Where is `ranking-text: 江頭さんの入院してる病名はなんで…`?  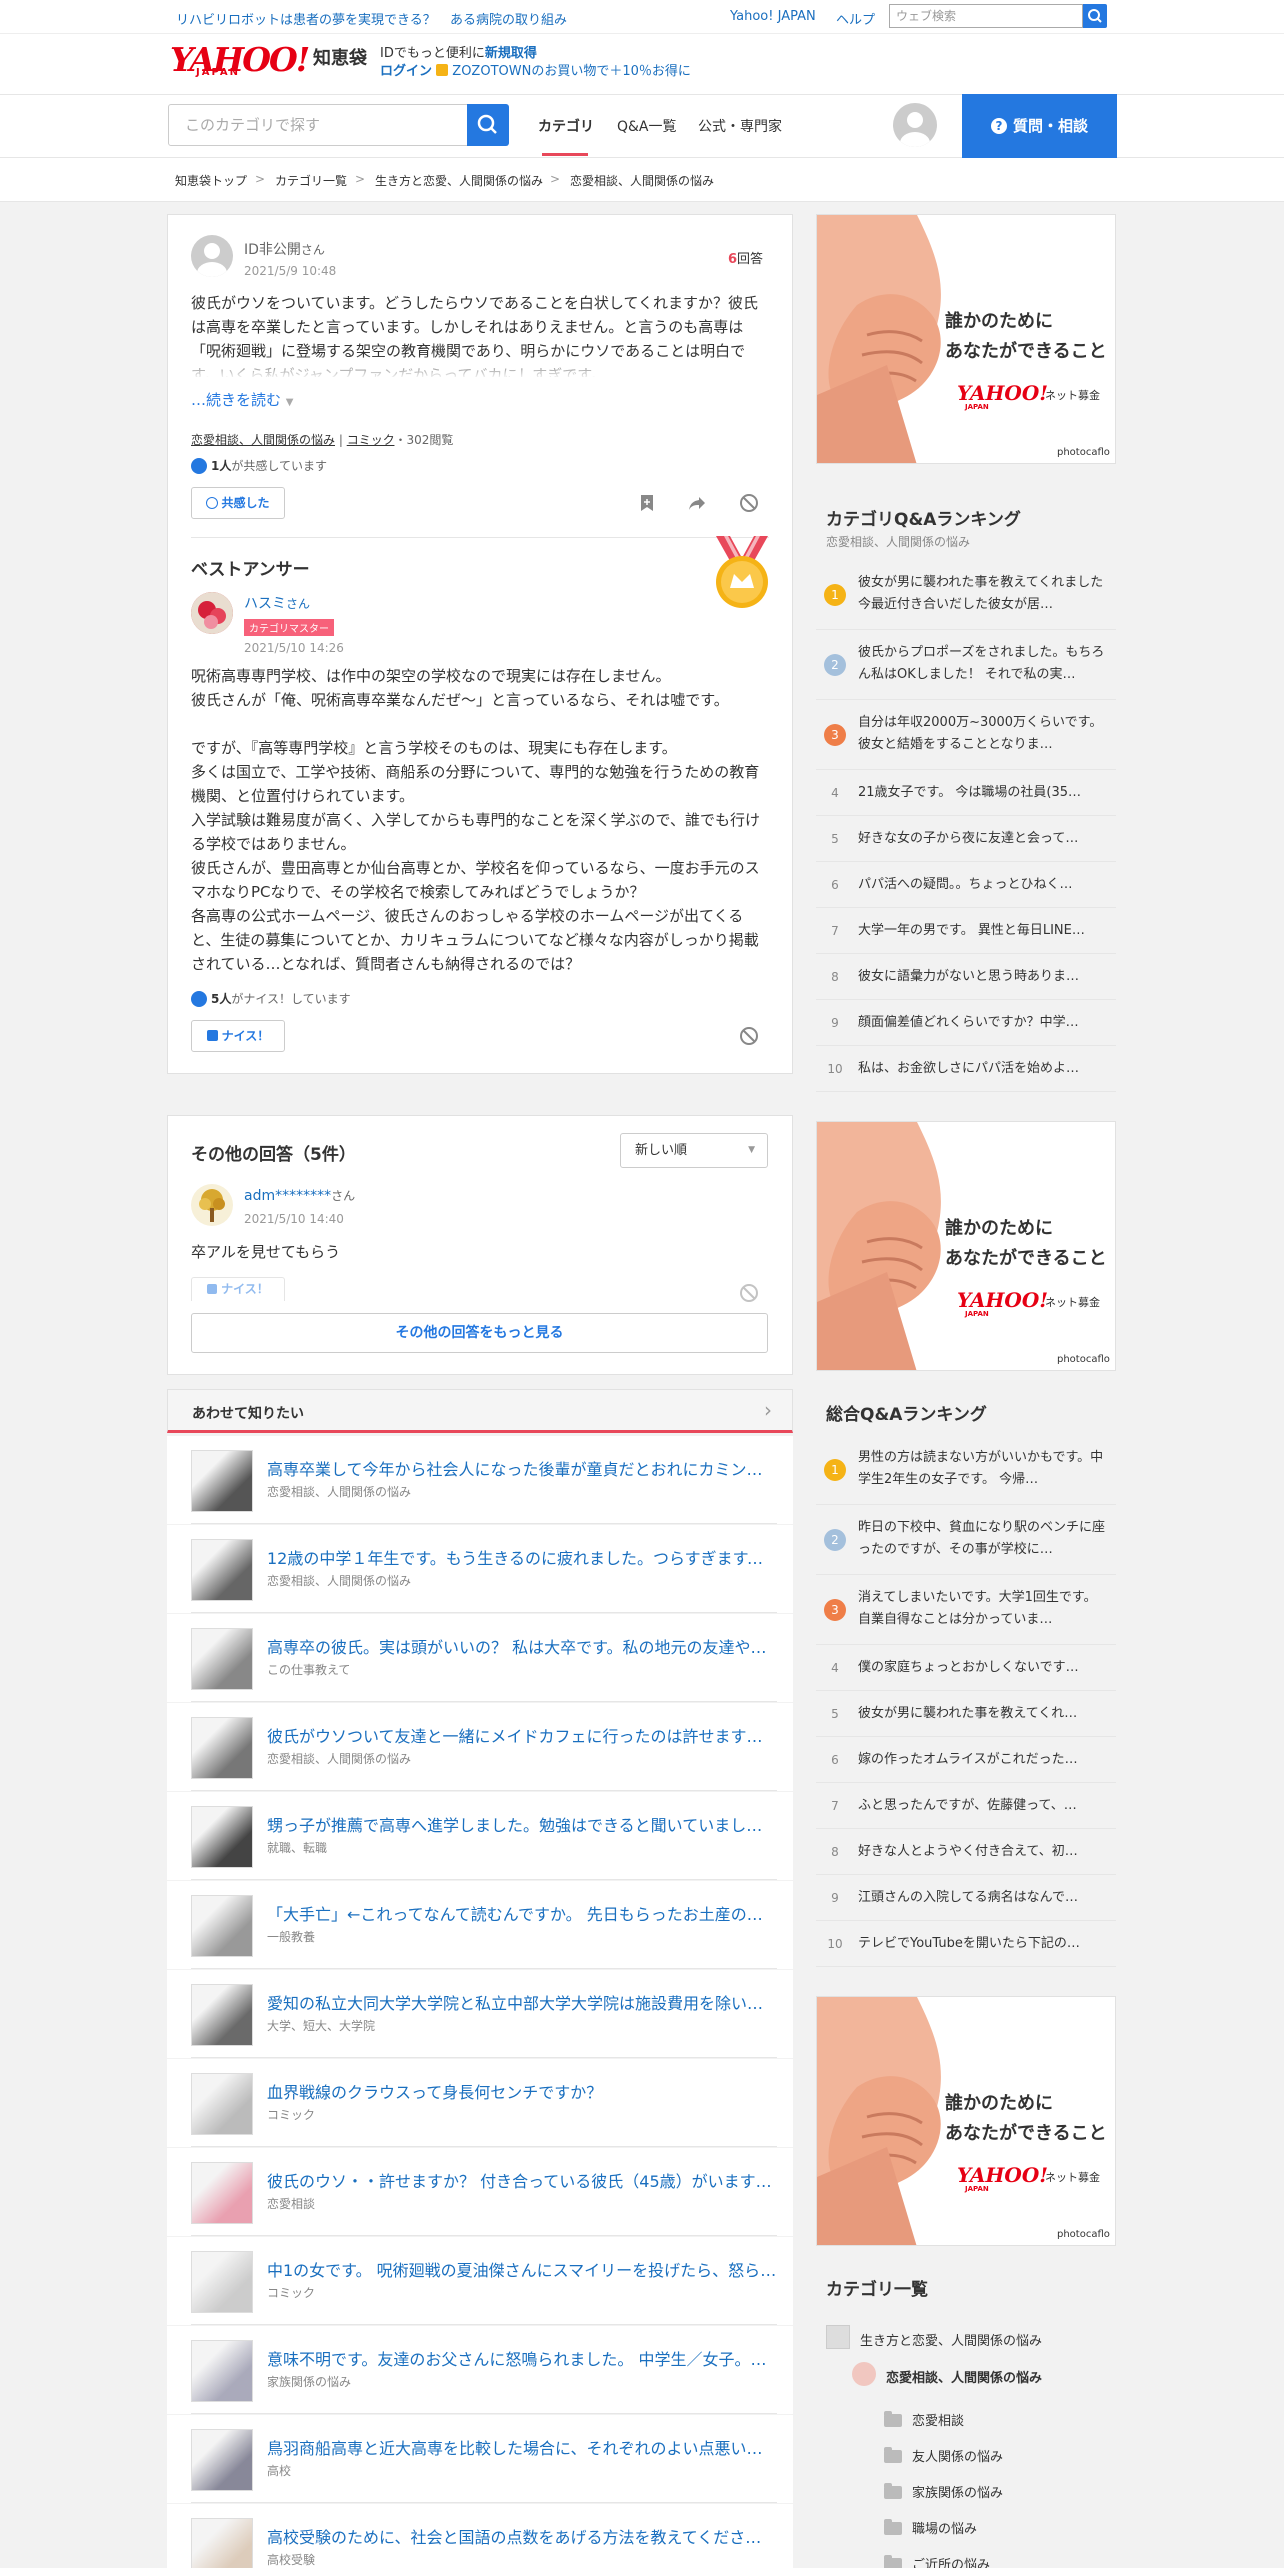
ranking-text: 江頭さんの入院してる病名はなんで… is located at coordinates (983, 1898).